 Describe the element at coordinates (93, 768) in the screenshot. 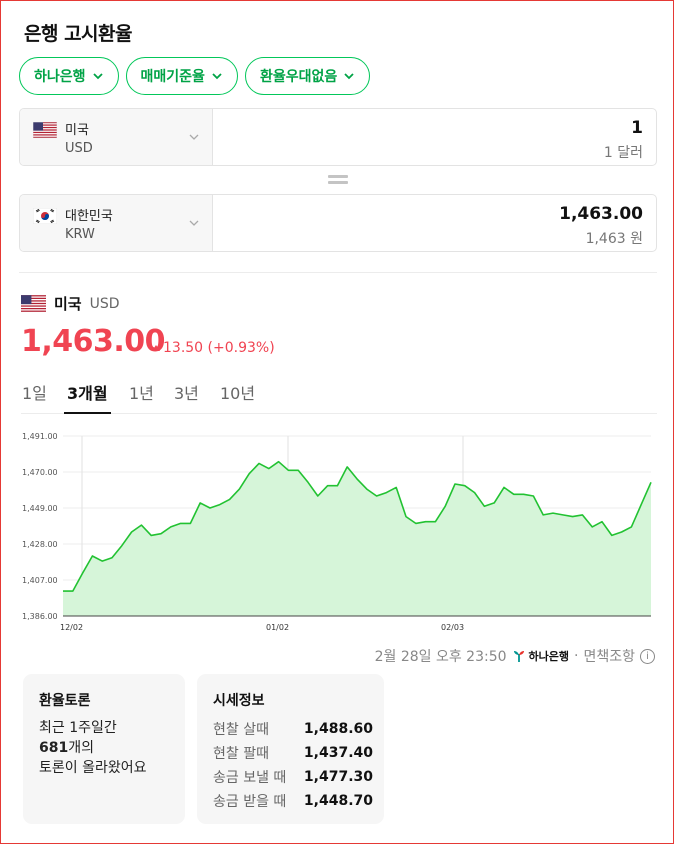

I see `forum-line3: 토론이 올라왔어요` at that location.